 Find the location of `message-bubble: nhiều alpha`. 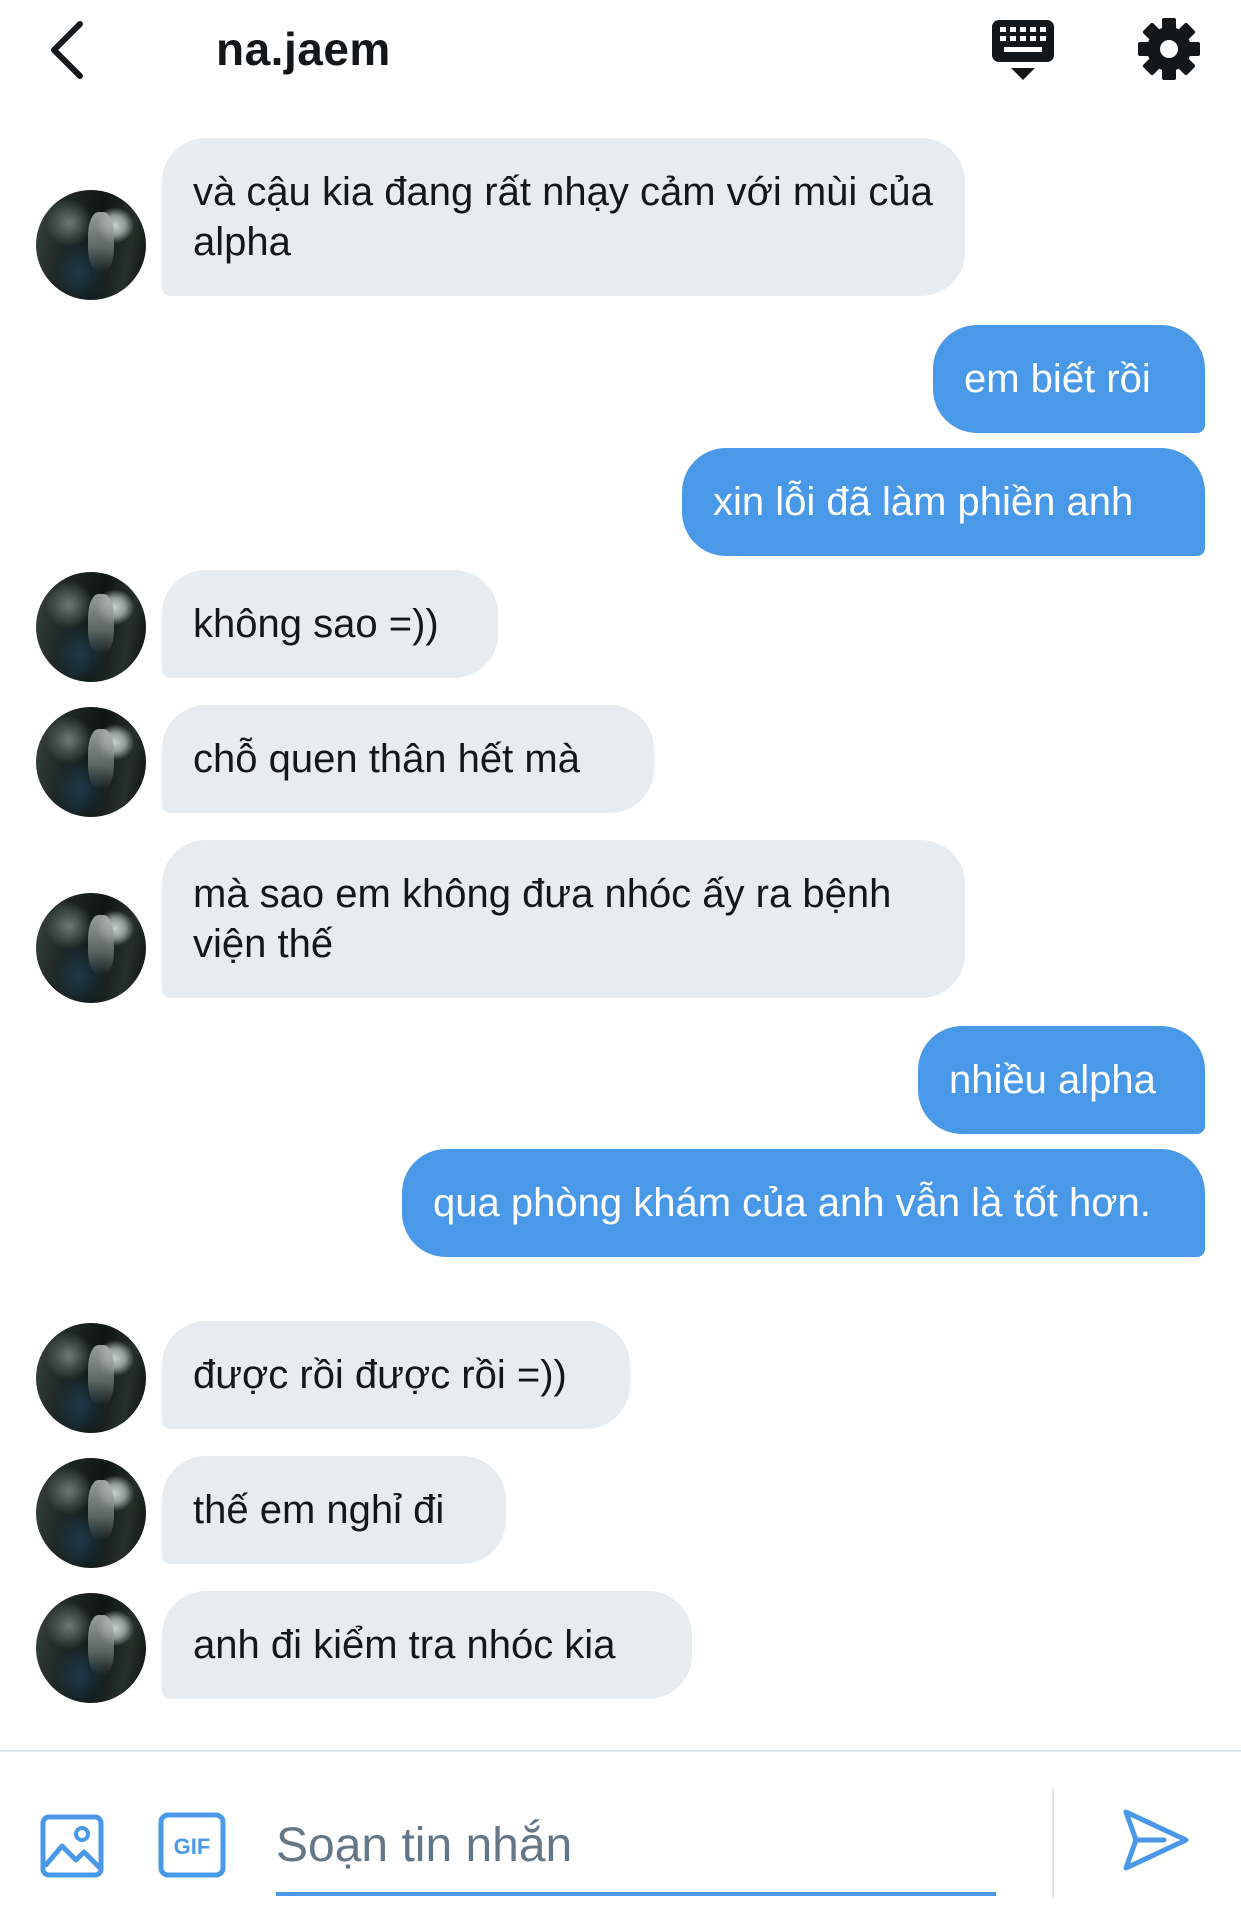

message-bubble: nhiều alpha is located at coordinates (1061, 1080).